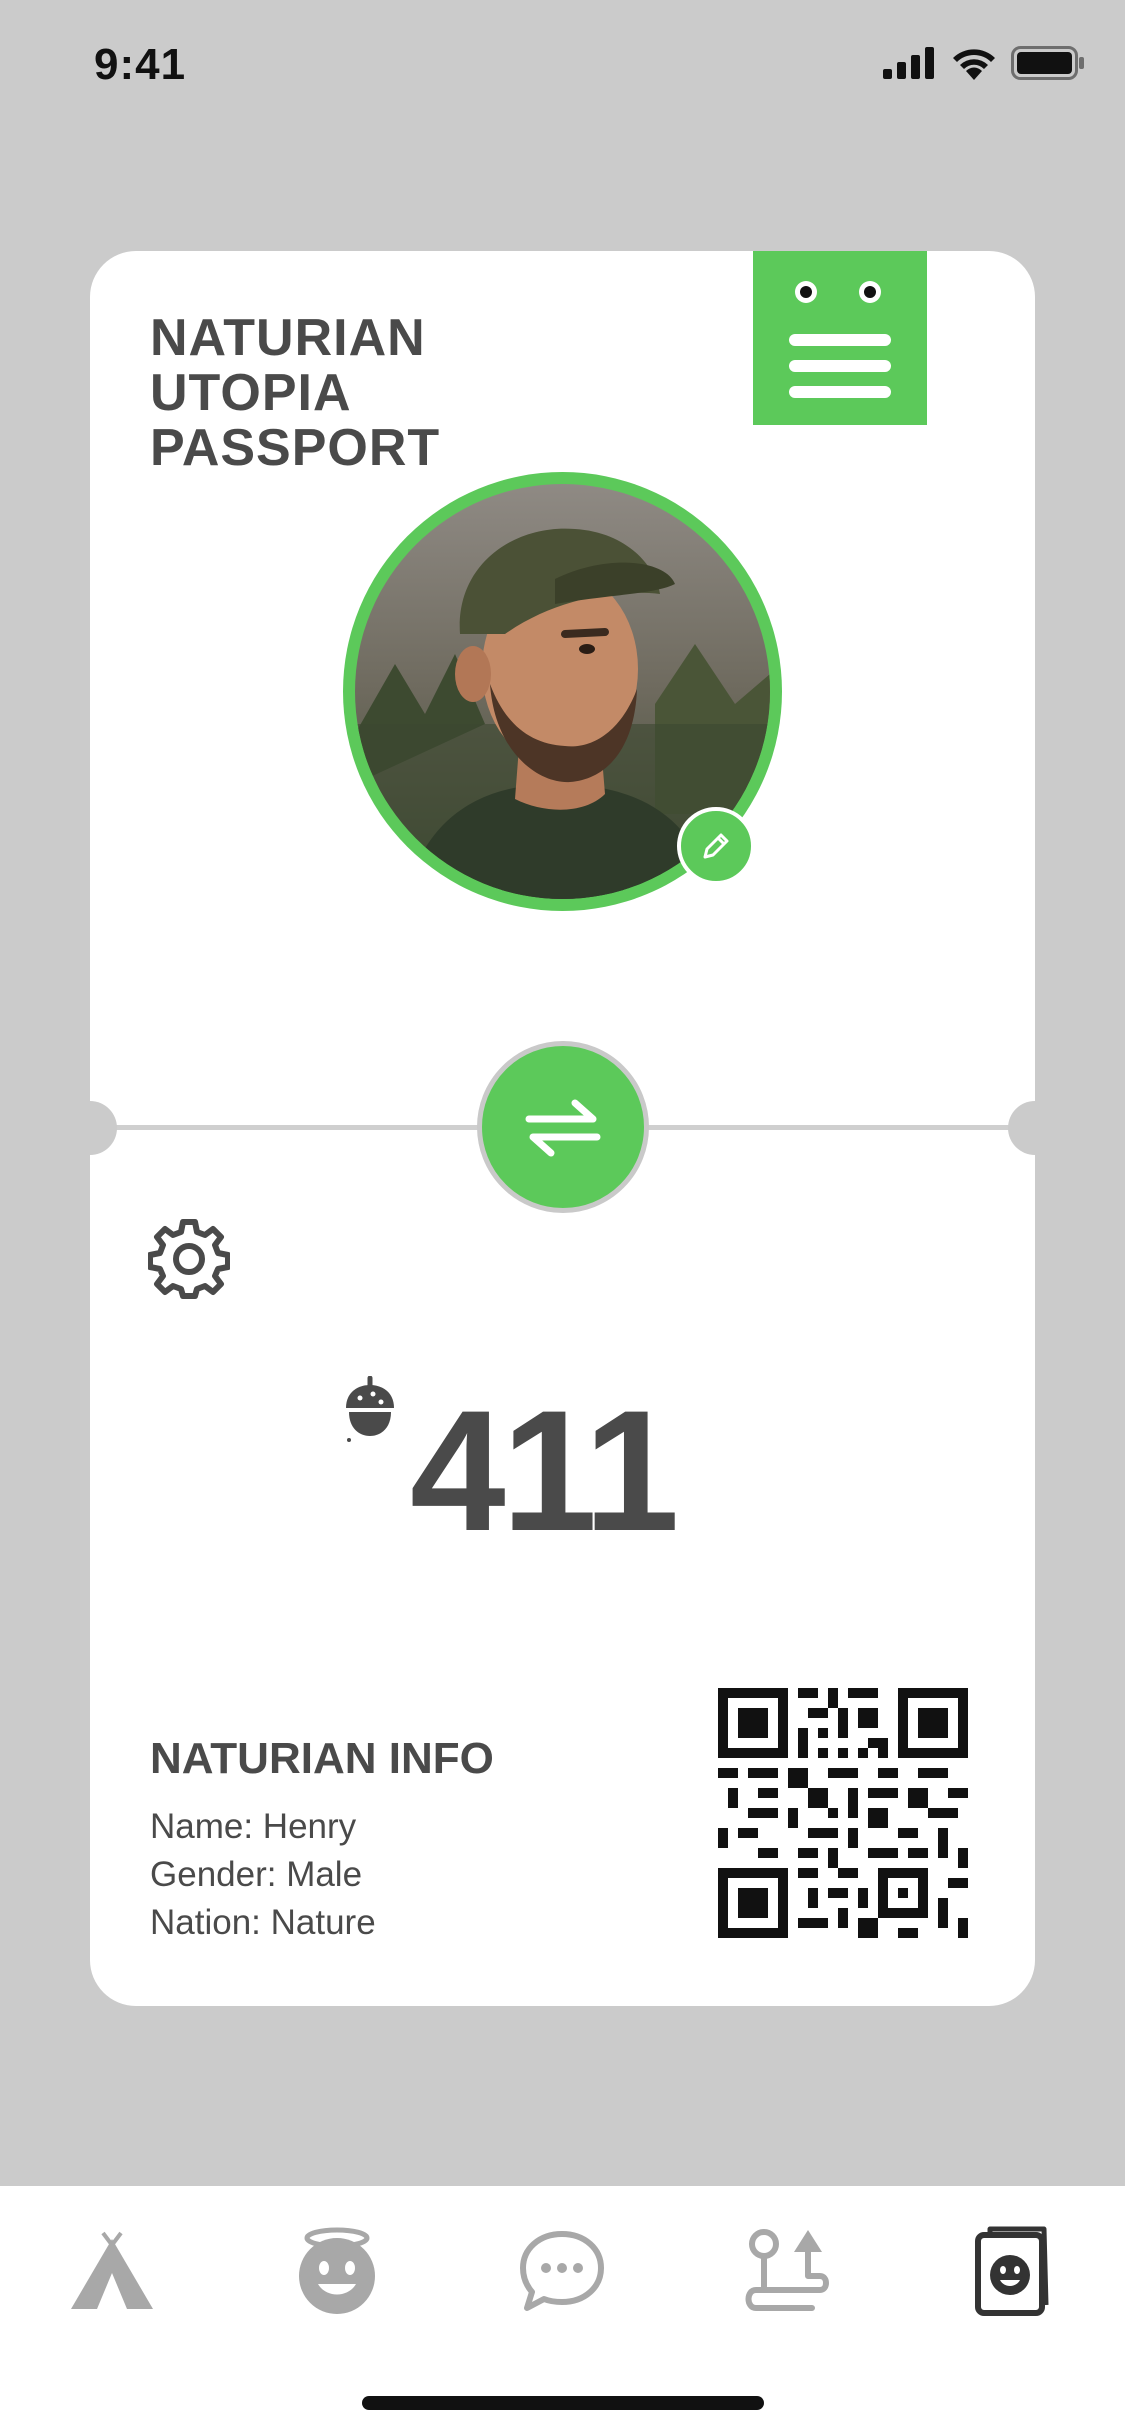  I want to click on tent-icon, so click(112, 2270).